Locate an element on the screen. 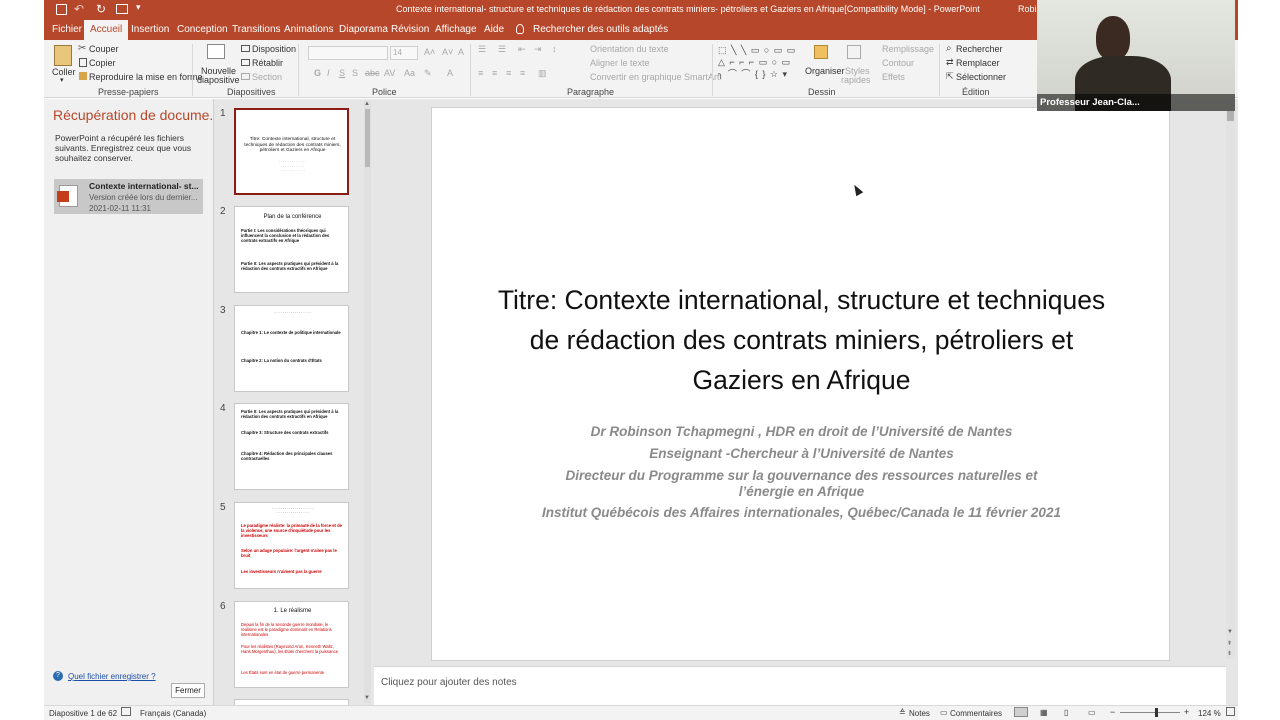 This screenshot has width=1280, height=720. paste-dropdown-icon: ▾ is located at coordinates (62, 80).